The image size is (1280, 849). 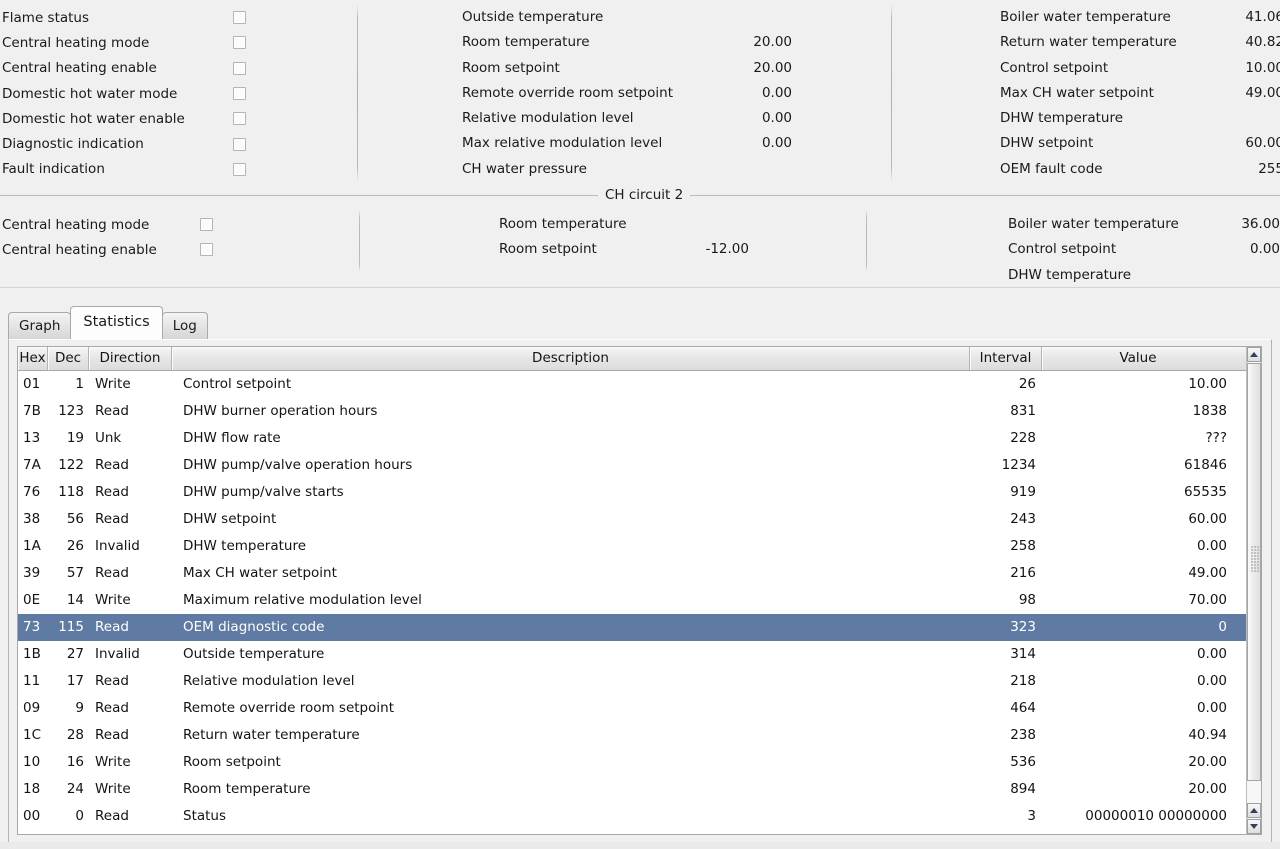 I want to click on circuit2-room-values: Room temperature Room setpoint -12.00, so click(x=679, y=237).